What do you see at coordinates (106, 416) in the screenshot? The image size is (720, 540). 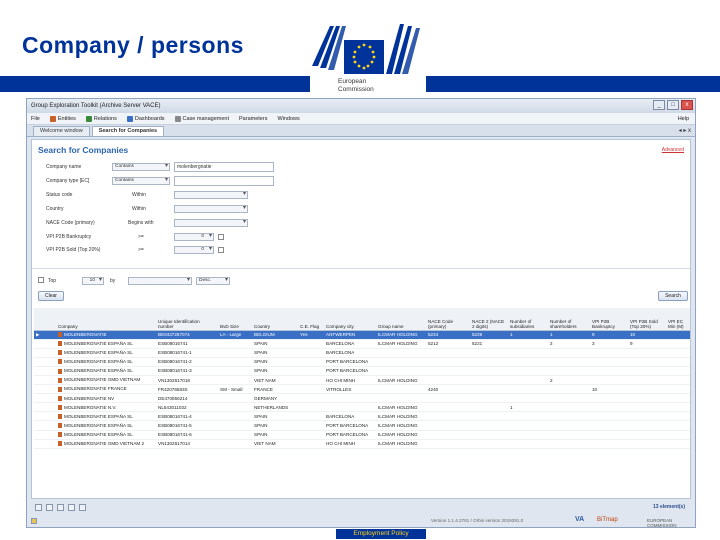 I see `table-cell: MOLENBERGNATIE ESPAÑA SL` at bounding box center [106, 416].